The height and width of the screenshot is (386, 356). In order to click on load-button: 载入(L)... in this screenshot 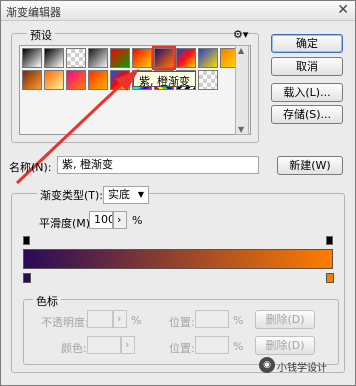, I will do `click(307, 92)`.